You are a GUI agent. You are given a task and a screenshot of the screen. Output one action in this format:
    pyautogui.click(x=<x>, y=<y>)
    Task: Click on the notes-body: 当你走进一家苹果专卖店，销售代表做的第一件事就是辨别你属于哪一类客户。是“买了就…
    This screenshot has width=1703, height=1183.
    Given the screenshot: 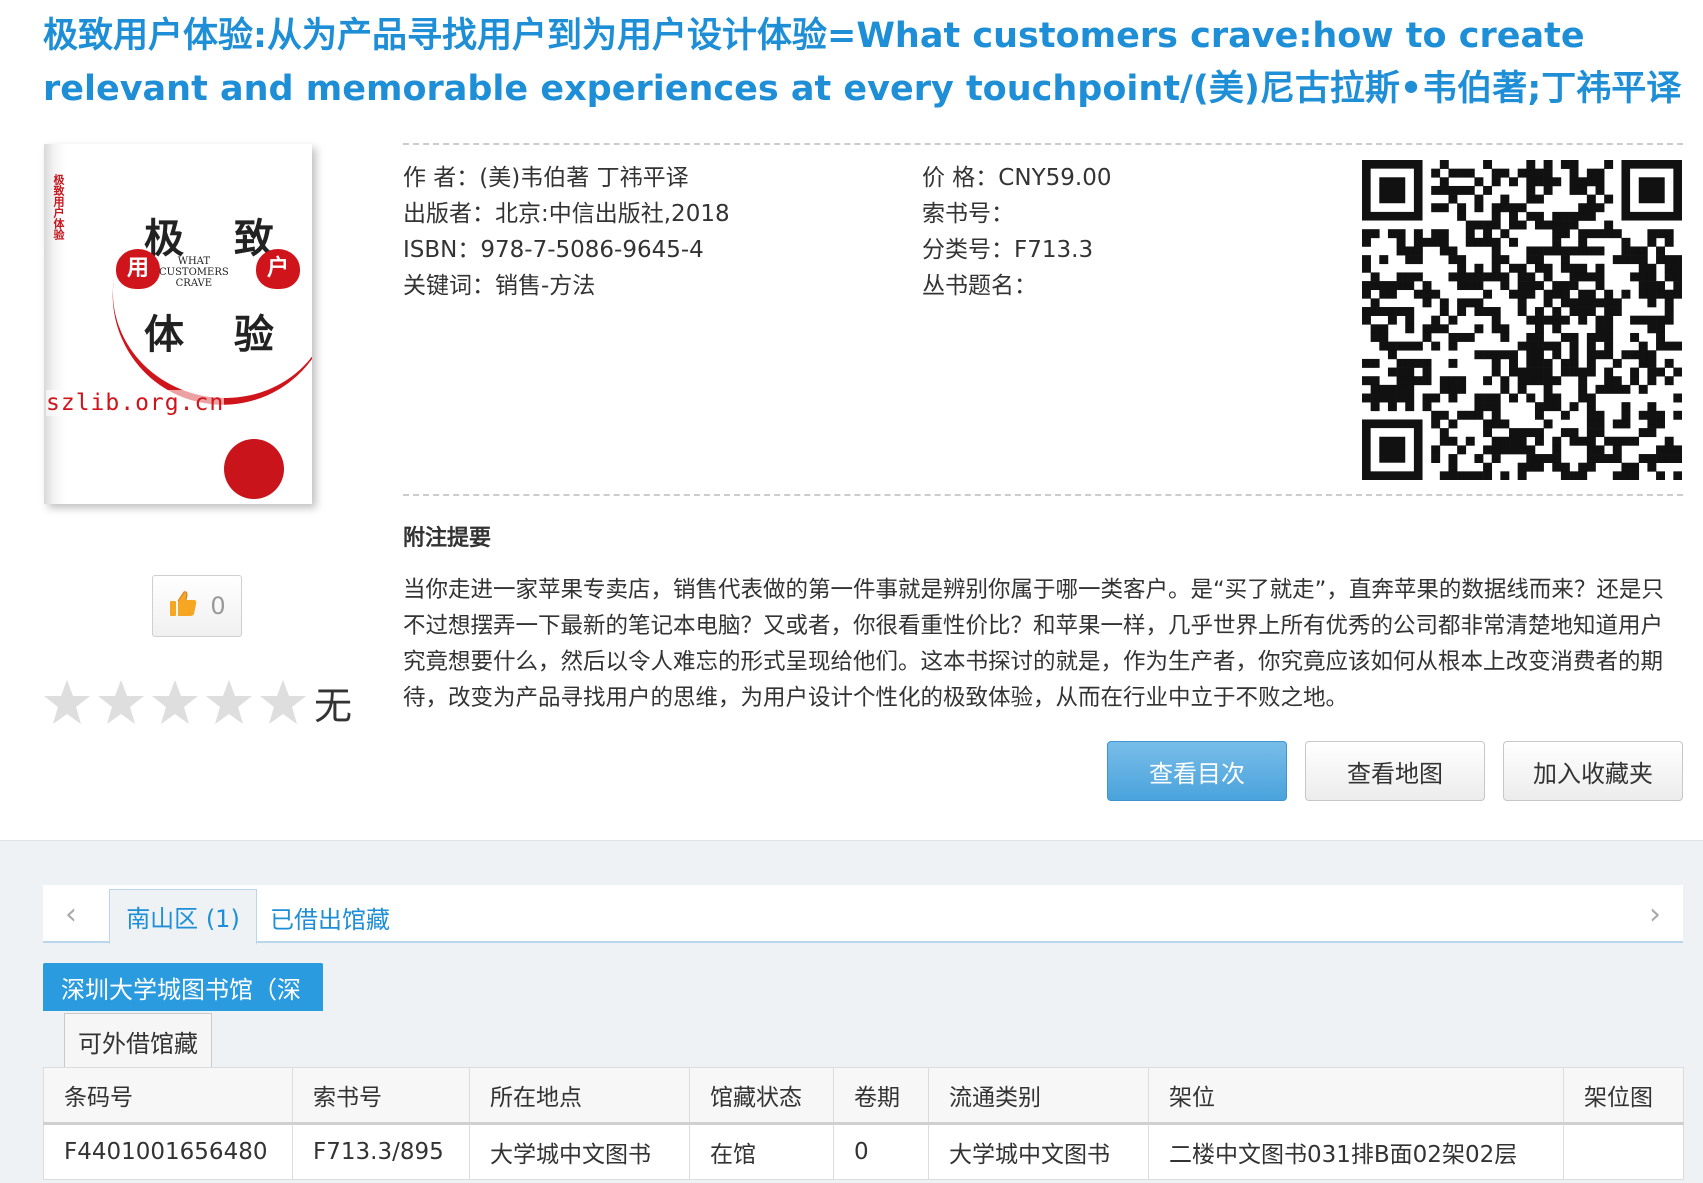 What is the action you would take?
    pyautogui.click(x=1033, y=644)
    